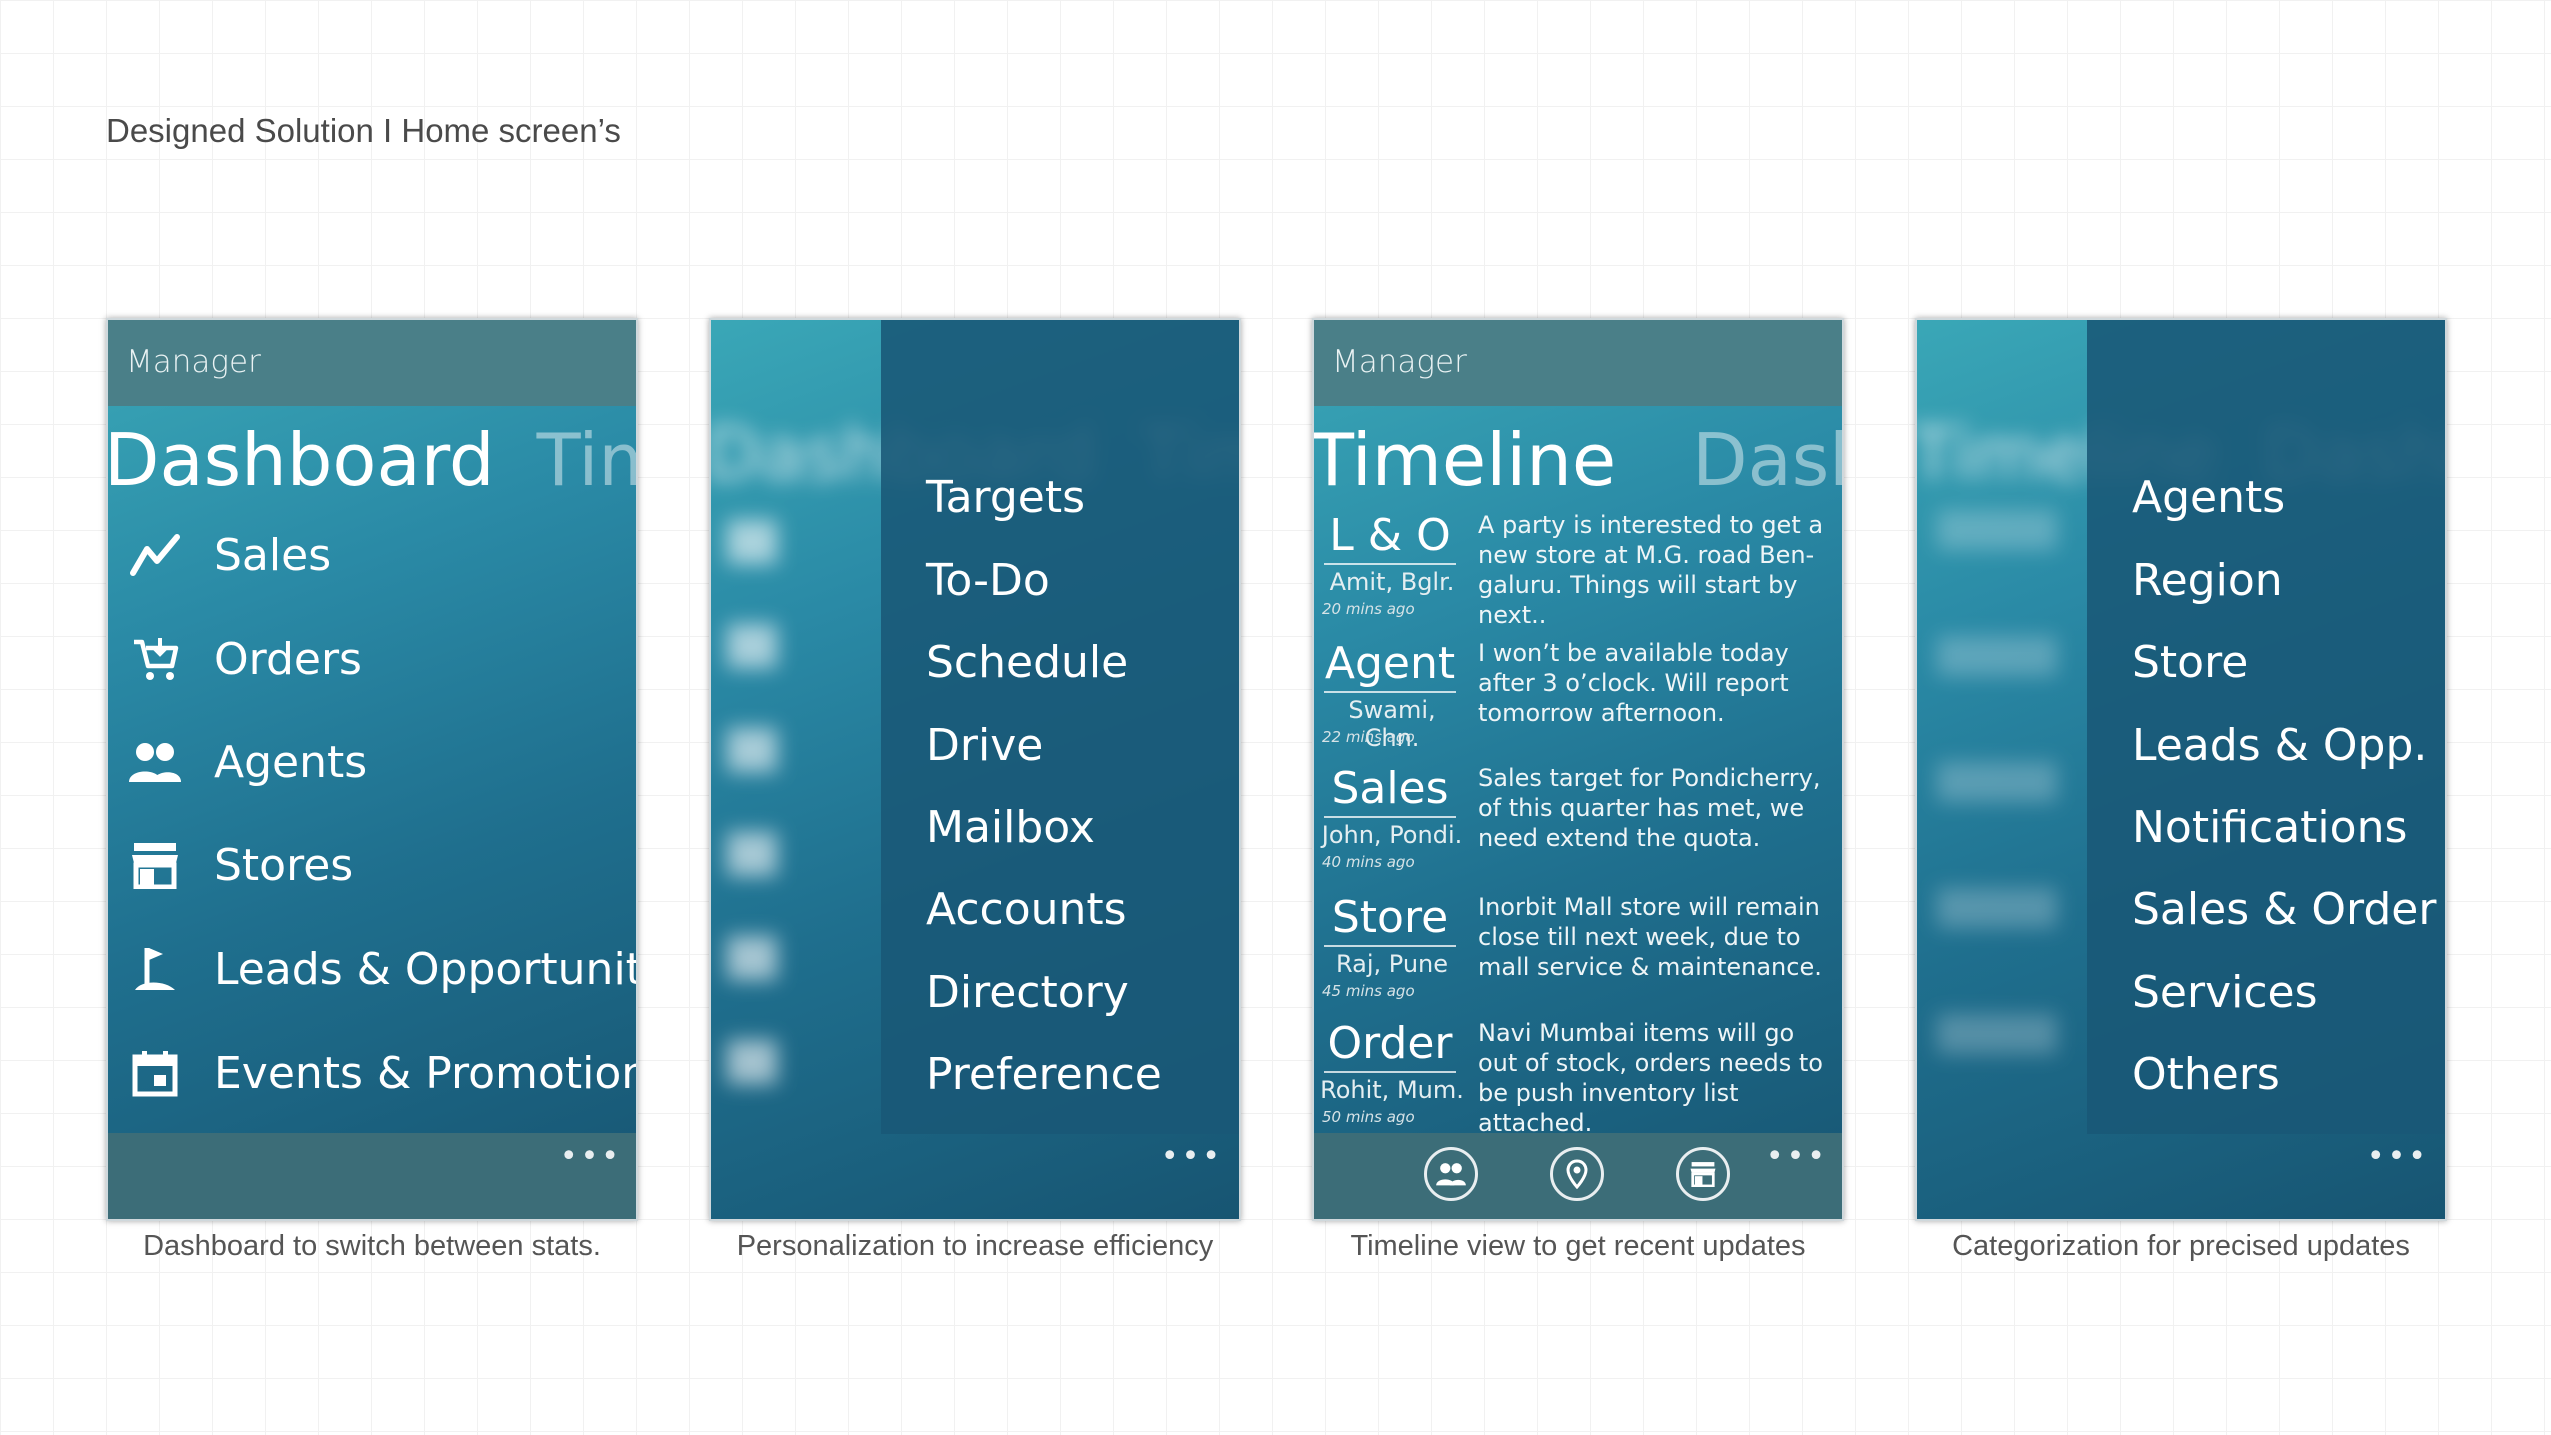  Describe the element at coordinates (1390, 537) in the screenshot. I see `entry-category: L & O` at that location.